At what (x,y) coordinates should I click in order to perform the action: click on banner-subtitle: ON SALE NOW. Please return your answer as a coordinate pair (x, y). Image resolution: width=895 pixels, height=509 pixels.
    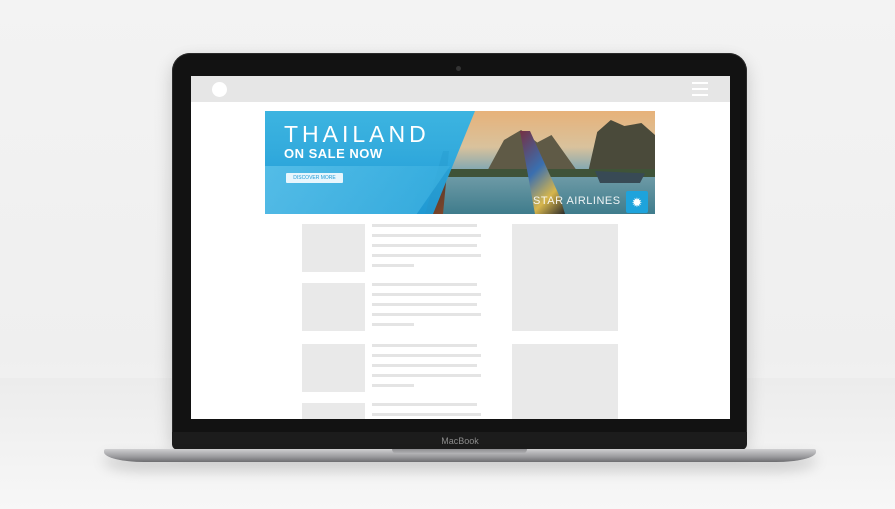
    Looking at the image, I should click on (333, 153).